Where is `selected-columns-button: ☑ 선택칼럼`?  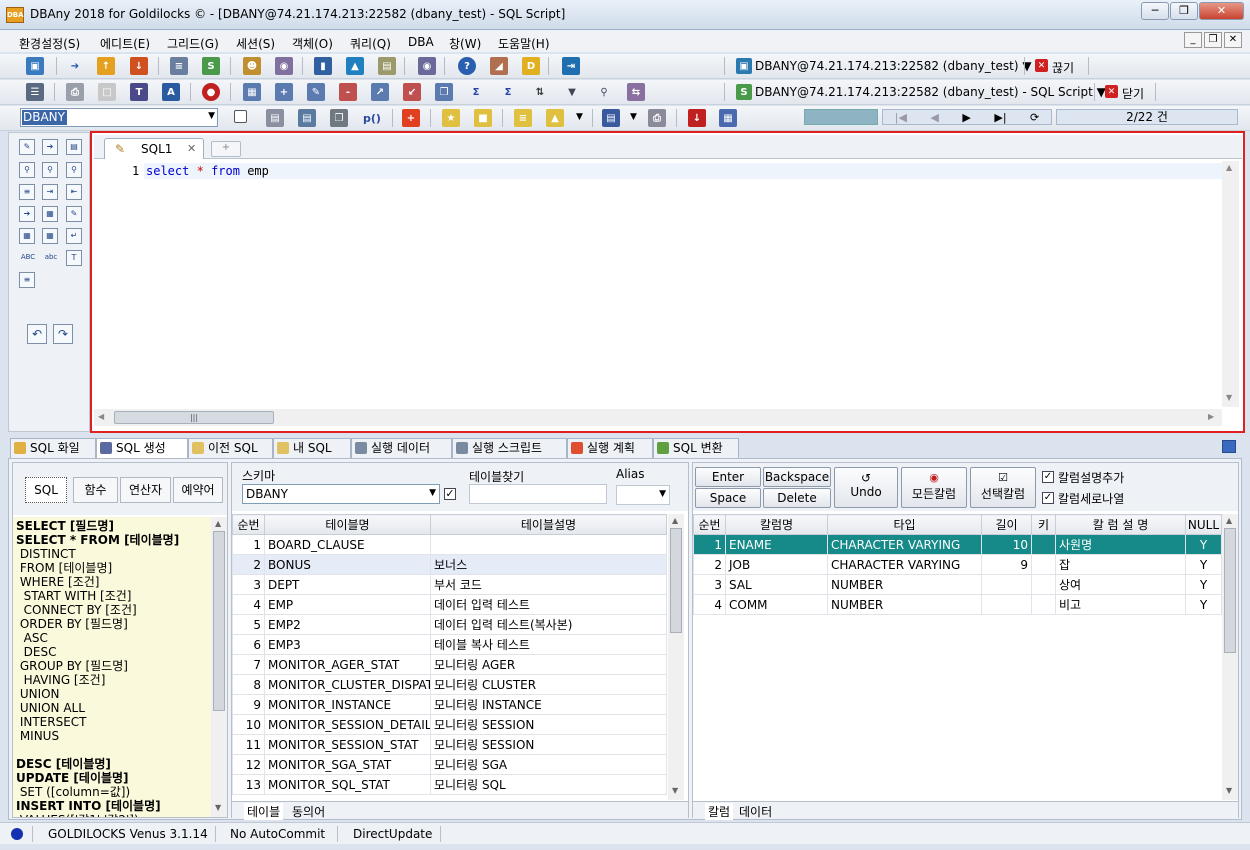
selected-columns-button: ☑ 선택칼럼 is located at coordinates (1003, 487).